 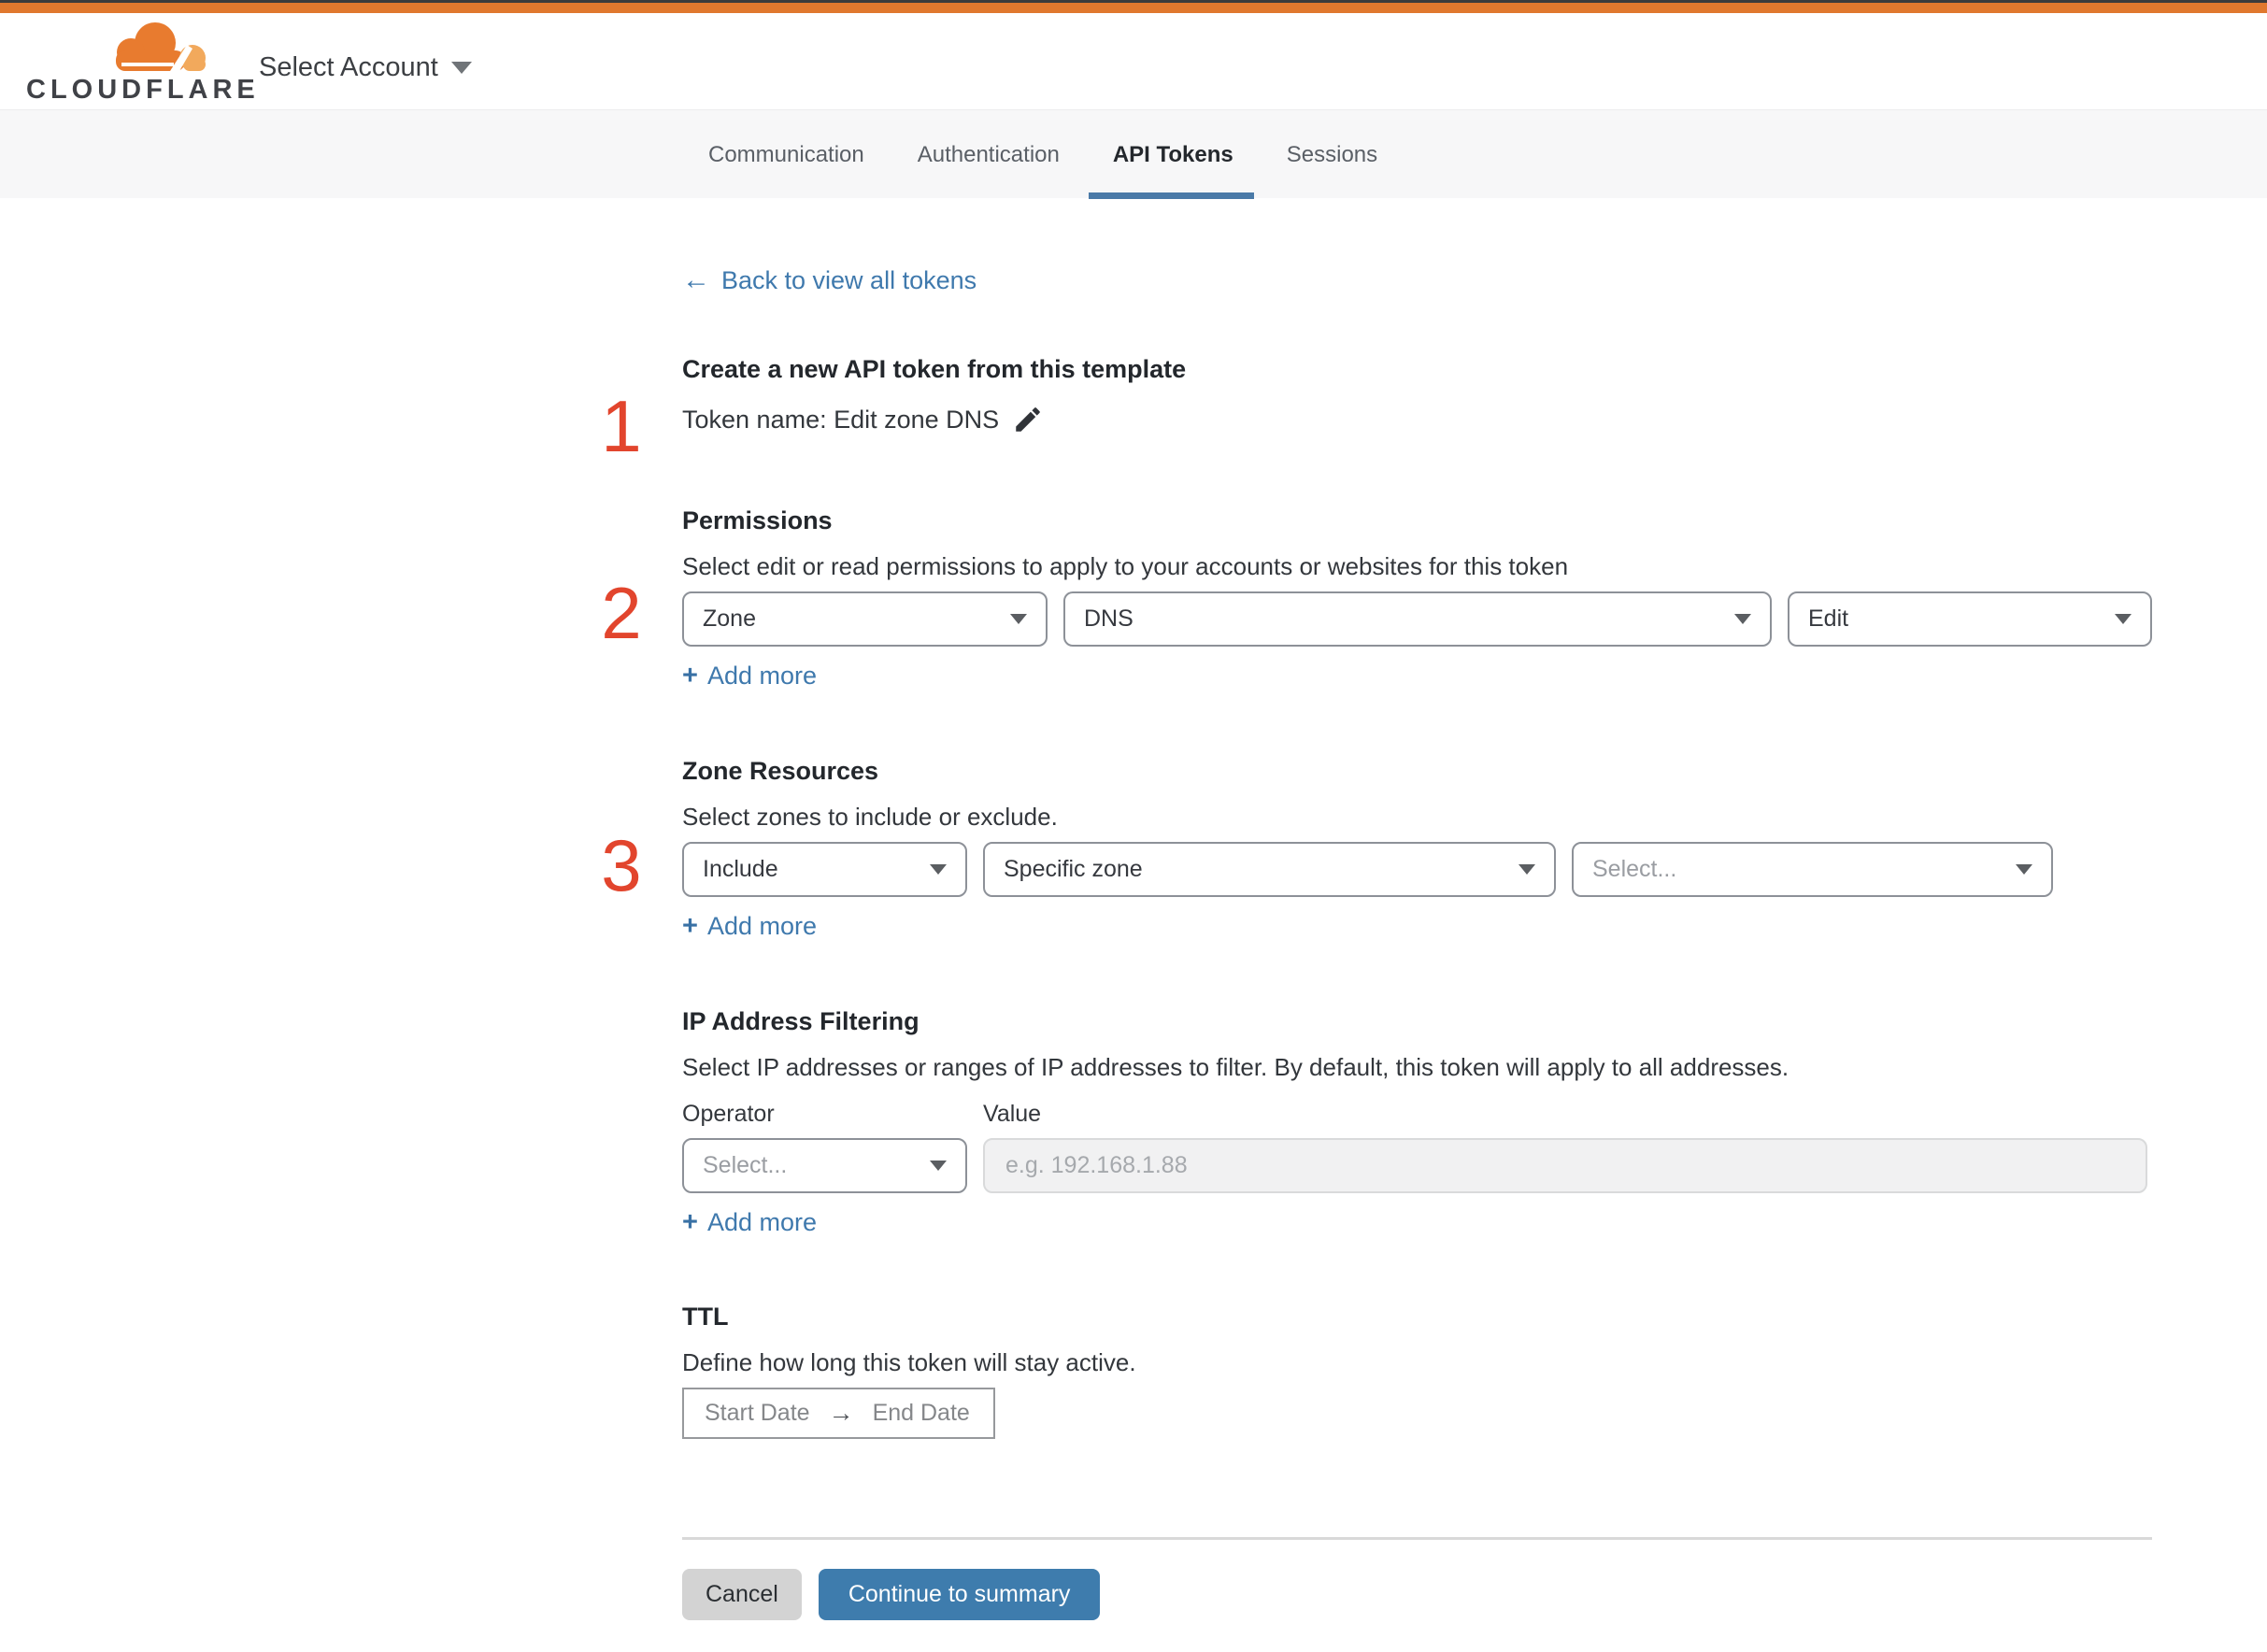 I want to click on account-selector: Select Account, so click(x=366, y=67).